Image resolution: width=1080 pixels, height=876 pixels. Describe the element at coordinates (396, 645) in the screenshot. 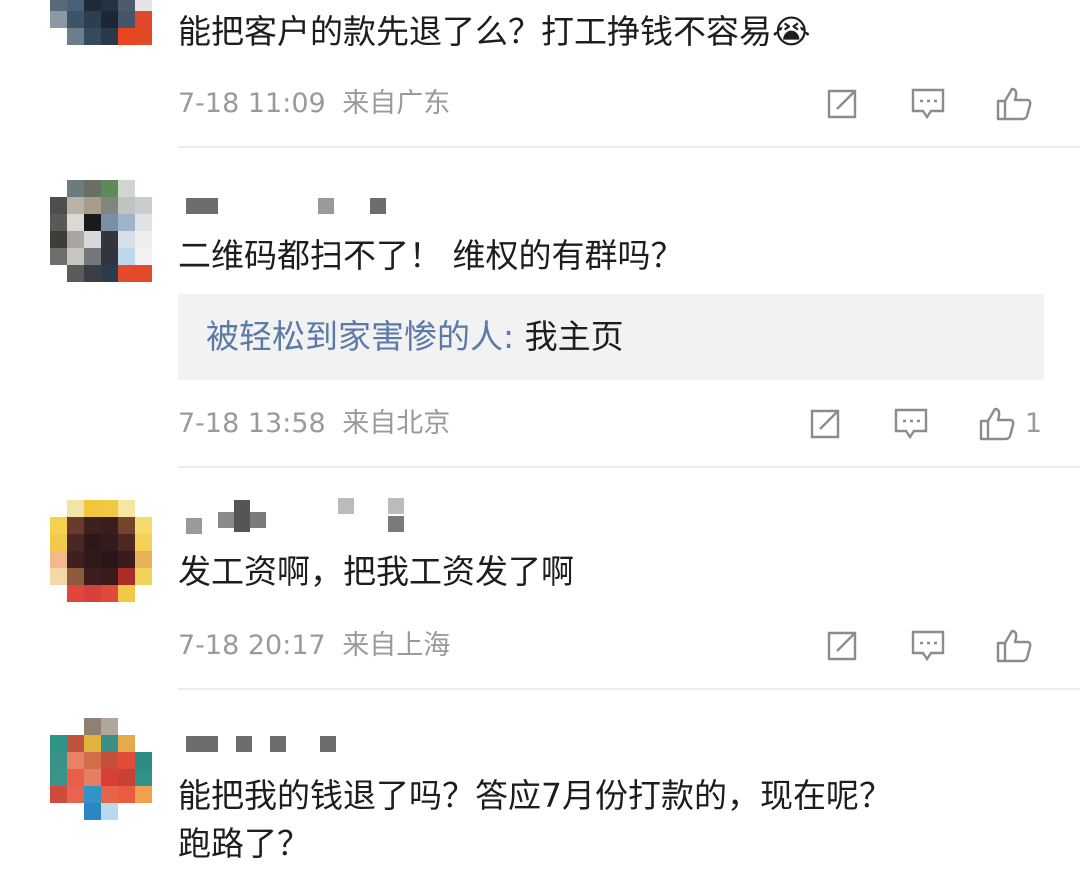

I see `comment-location: 来自上海` at that location.